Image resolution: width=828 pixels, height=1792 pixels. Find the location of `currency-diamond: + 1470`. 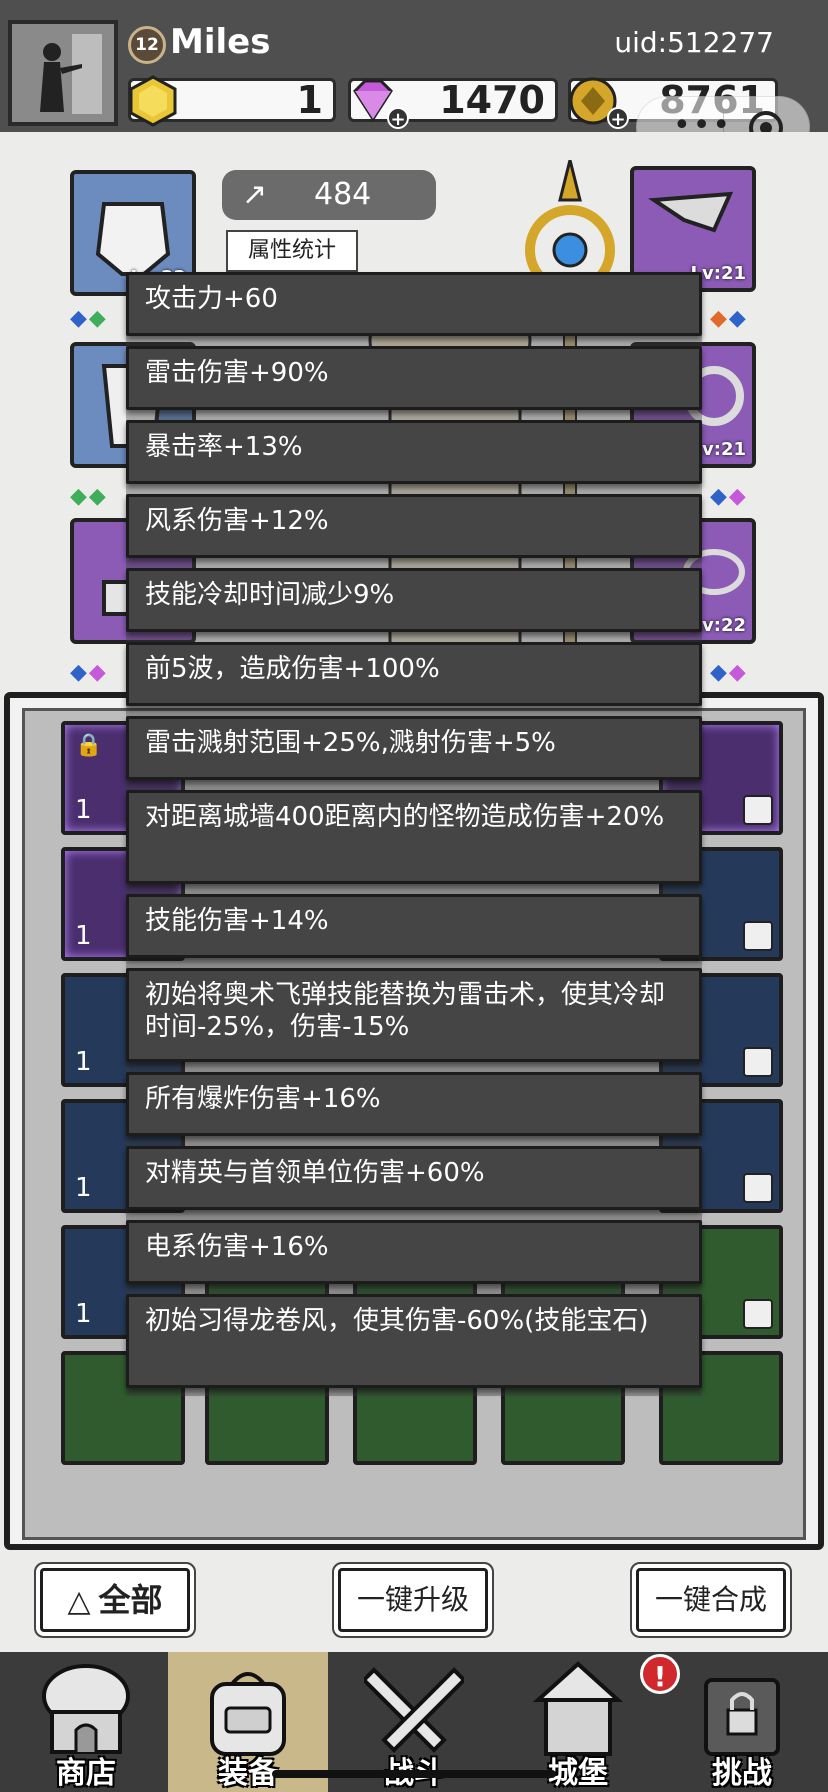

currency-diamond: + 1470 is located at coordinates (453, 104).